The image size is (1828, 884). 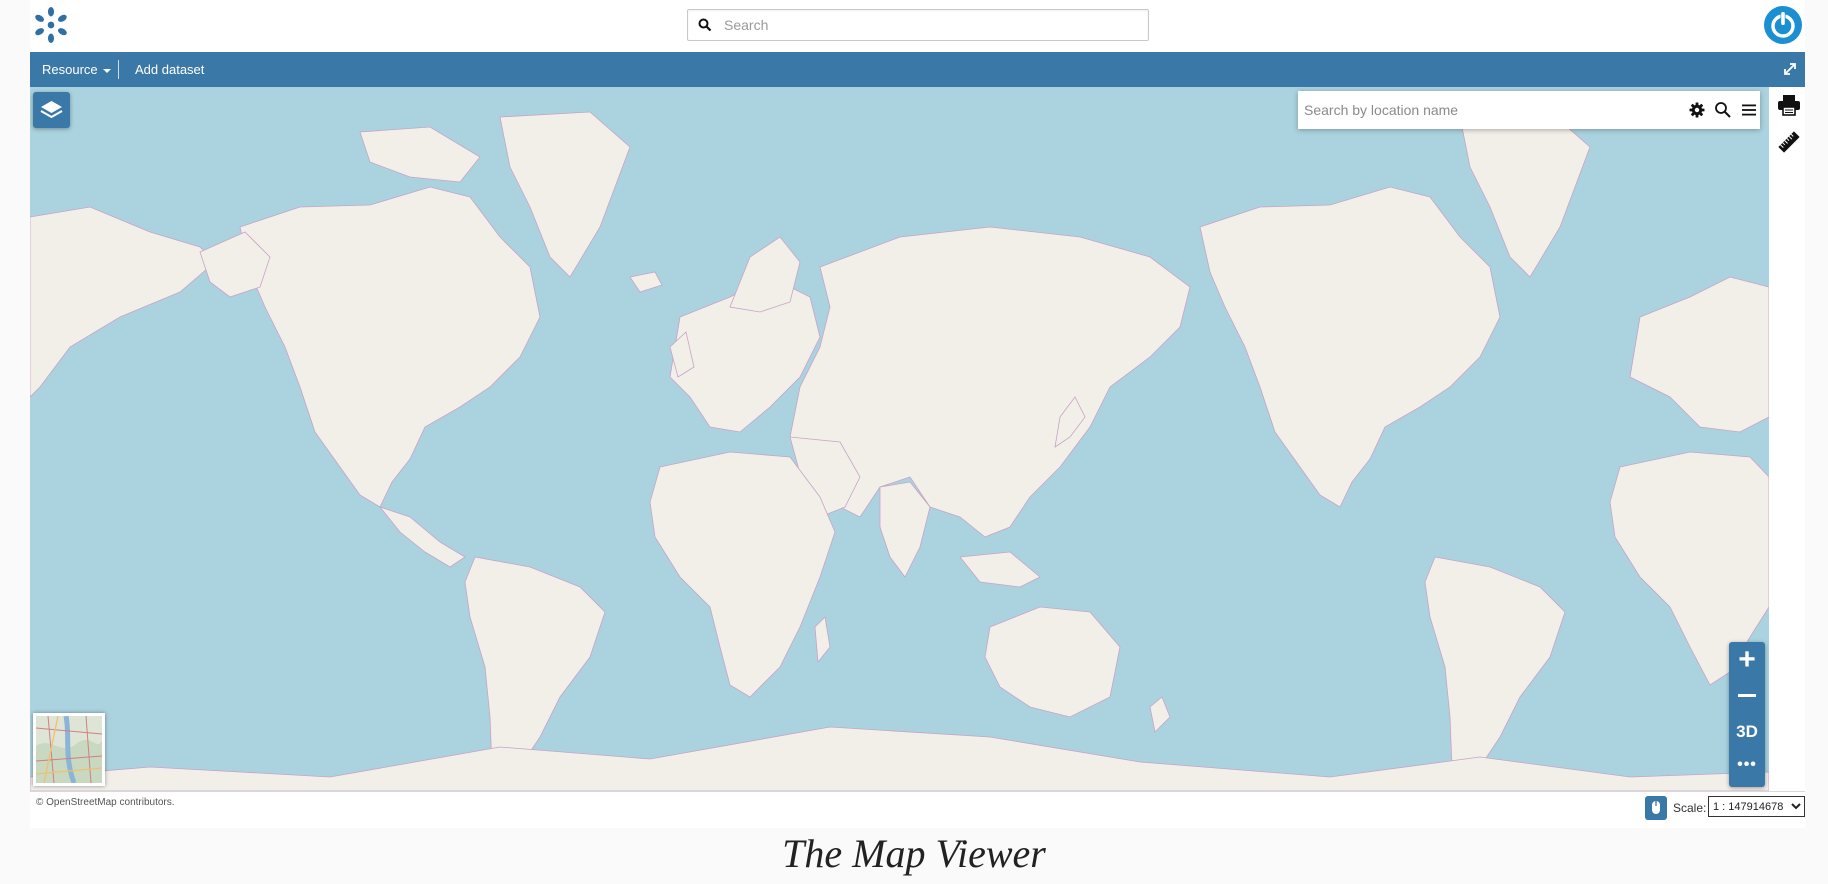 I want to click on zoom-out-button, so click(x=1747, y=696).